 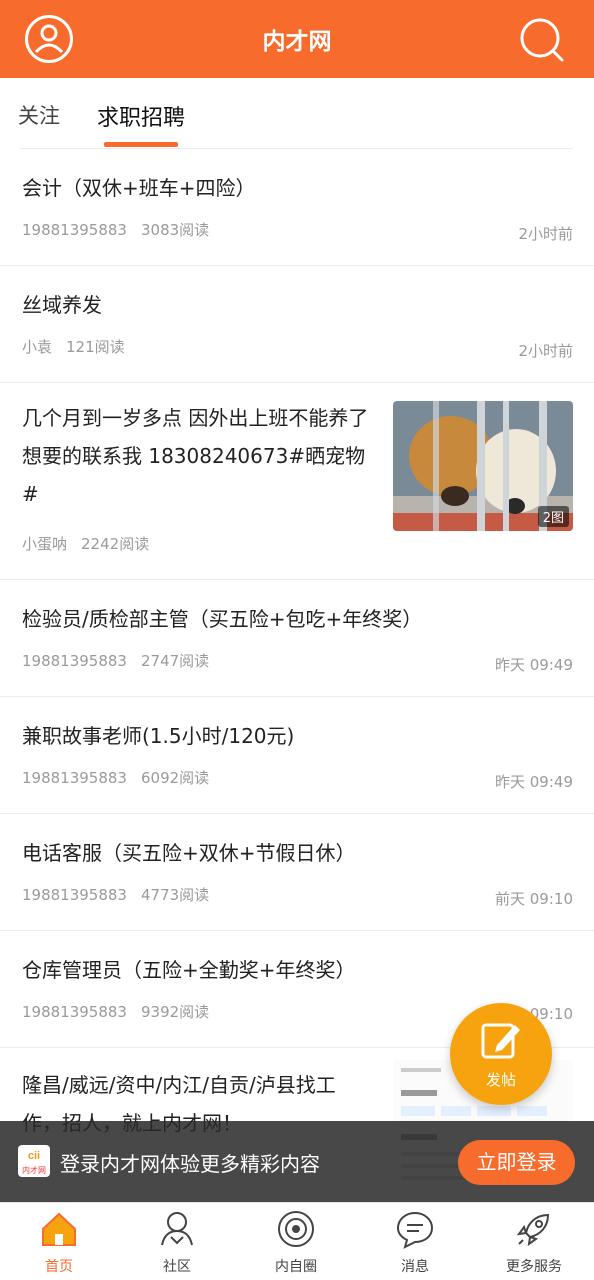 I want to click on item-meta: 小蛋呐 2242阅读, so click(x=297, y=543).